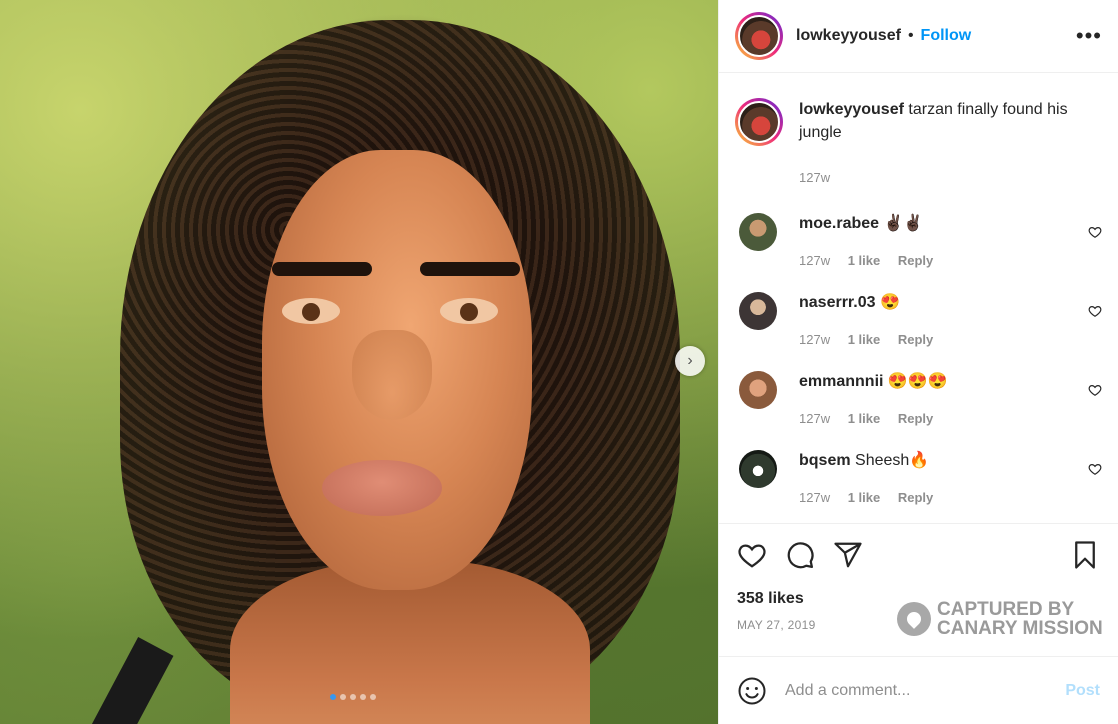  I want to click on post-comment-button: Post, so click(1082, 691).